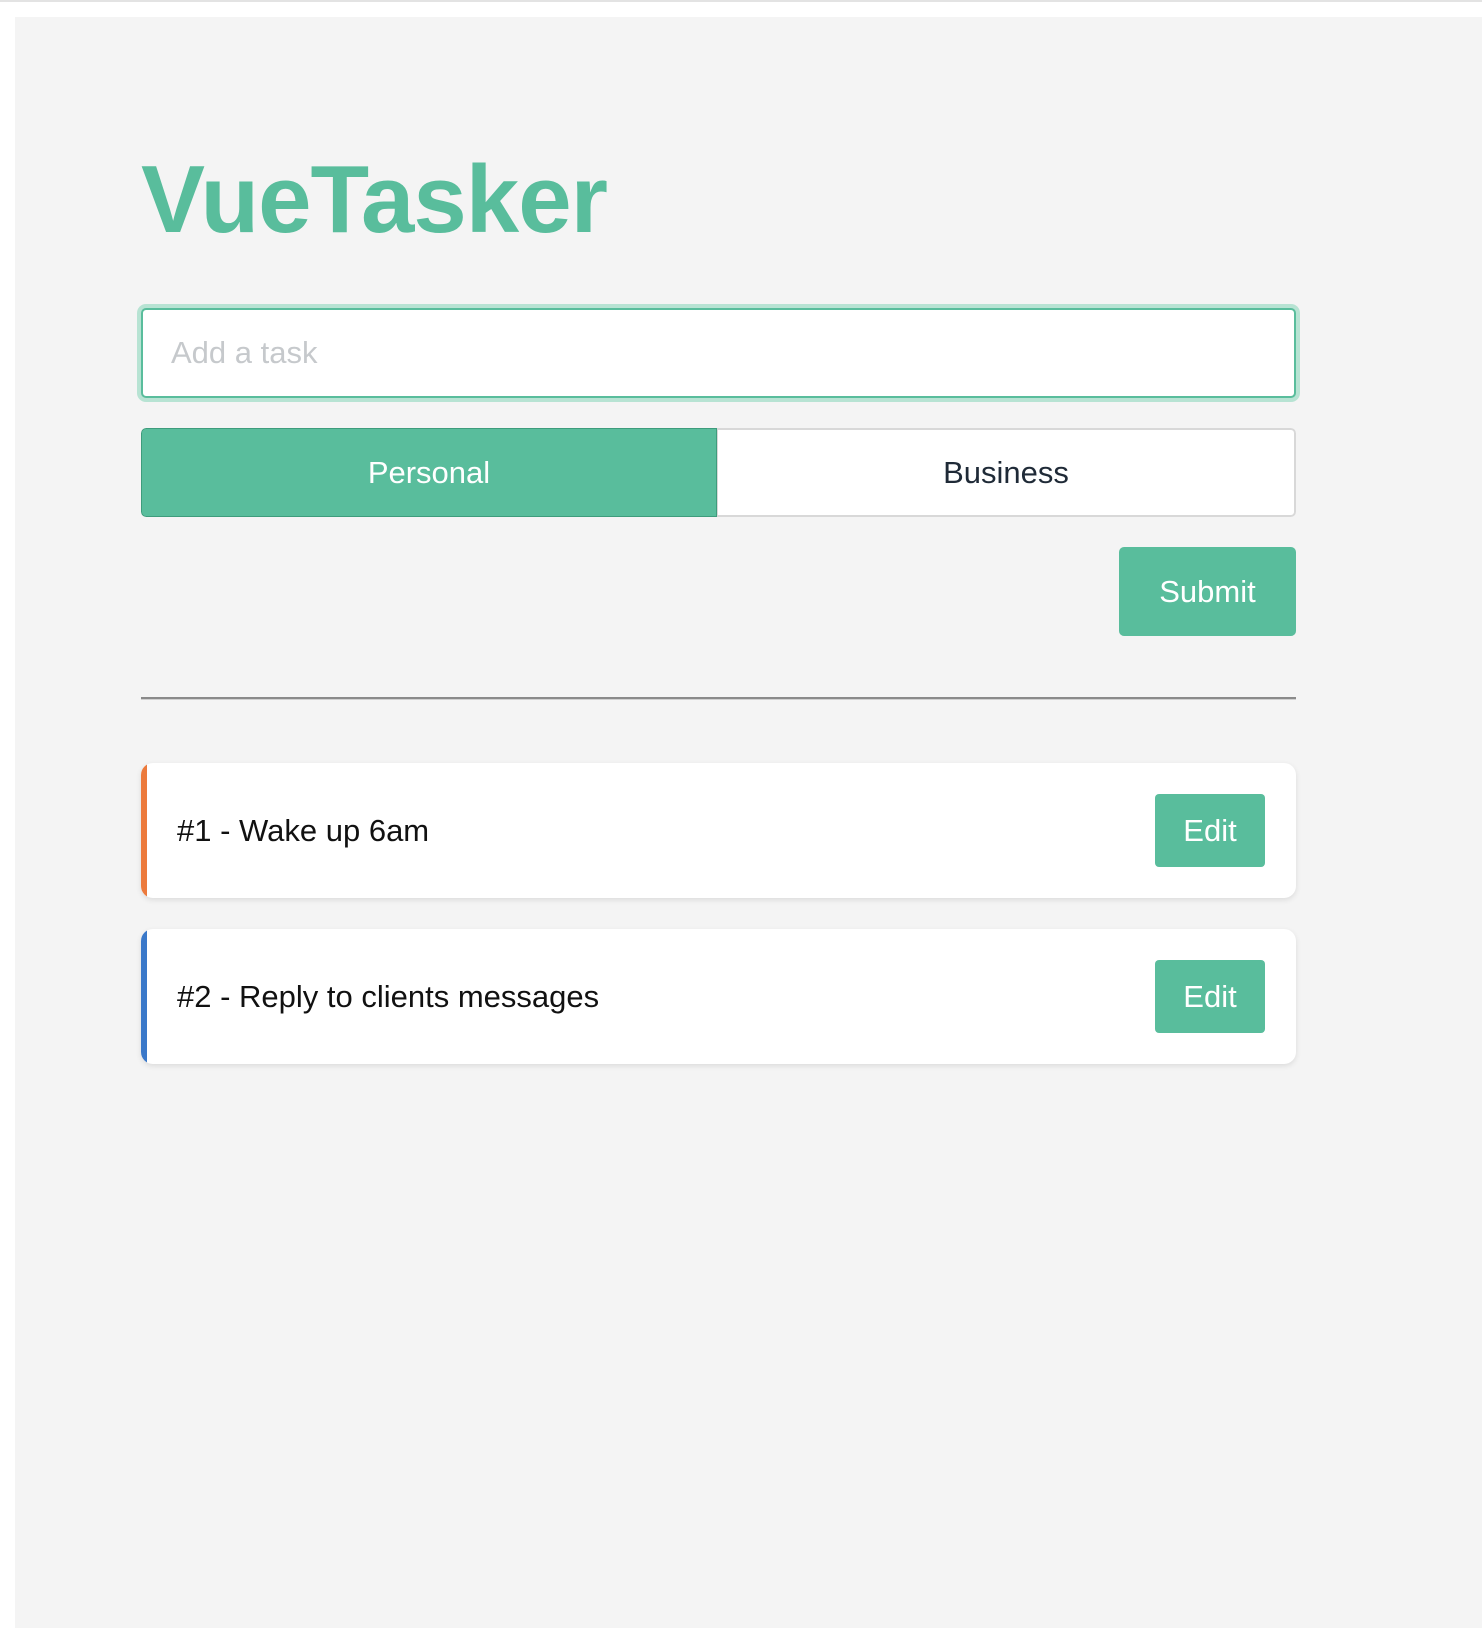  I want to click on submit-button: Submit, so click(1207, 591).